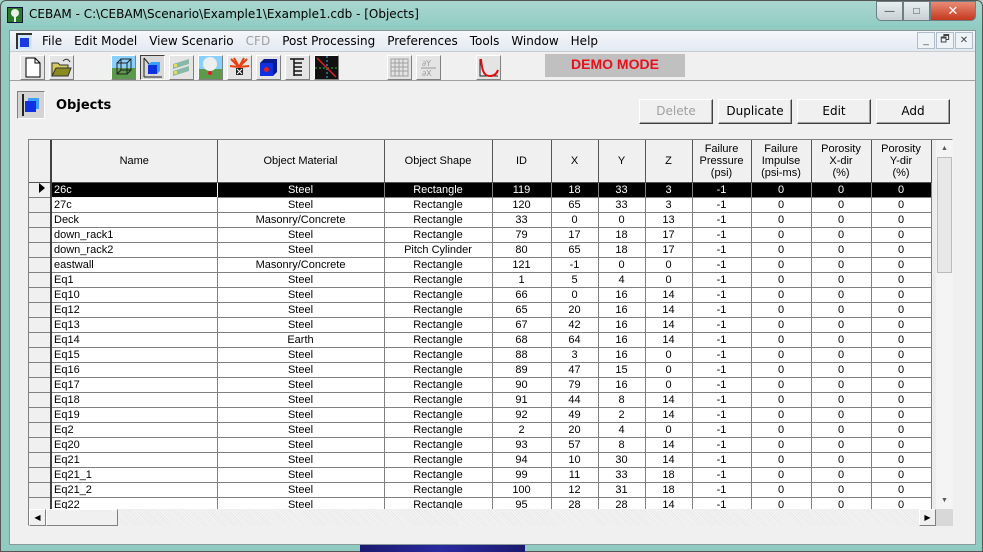 This screenshot has width=983, height=552. I want to click on cell-id: 91, so click(522, 400).